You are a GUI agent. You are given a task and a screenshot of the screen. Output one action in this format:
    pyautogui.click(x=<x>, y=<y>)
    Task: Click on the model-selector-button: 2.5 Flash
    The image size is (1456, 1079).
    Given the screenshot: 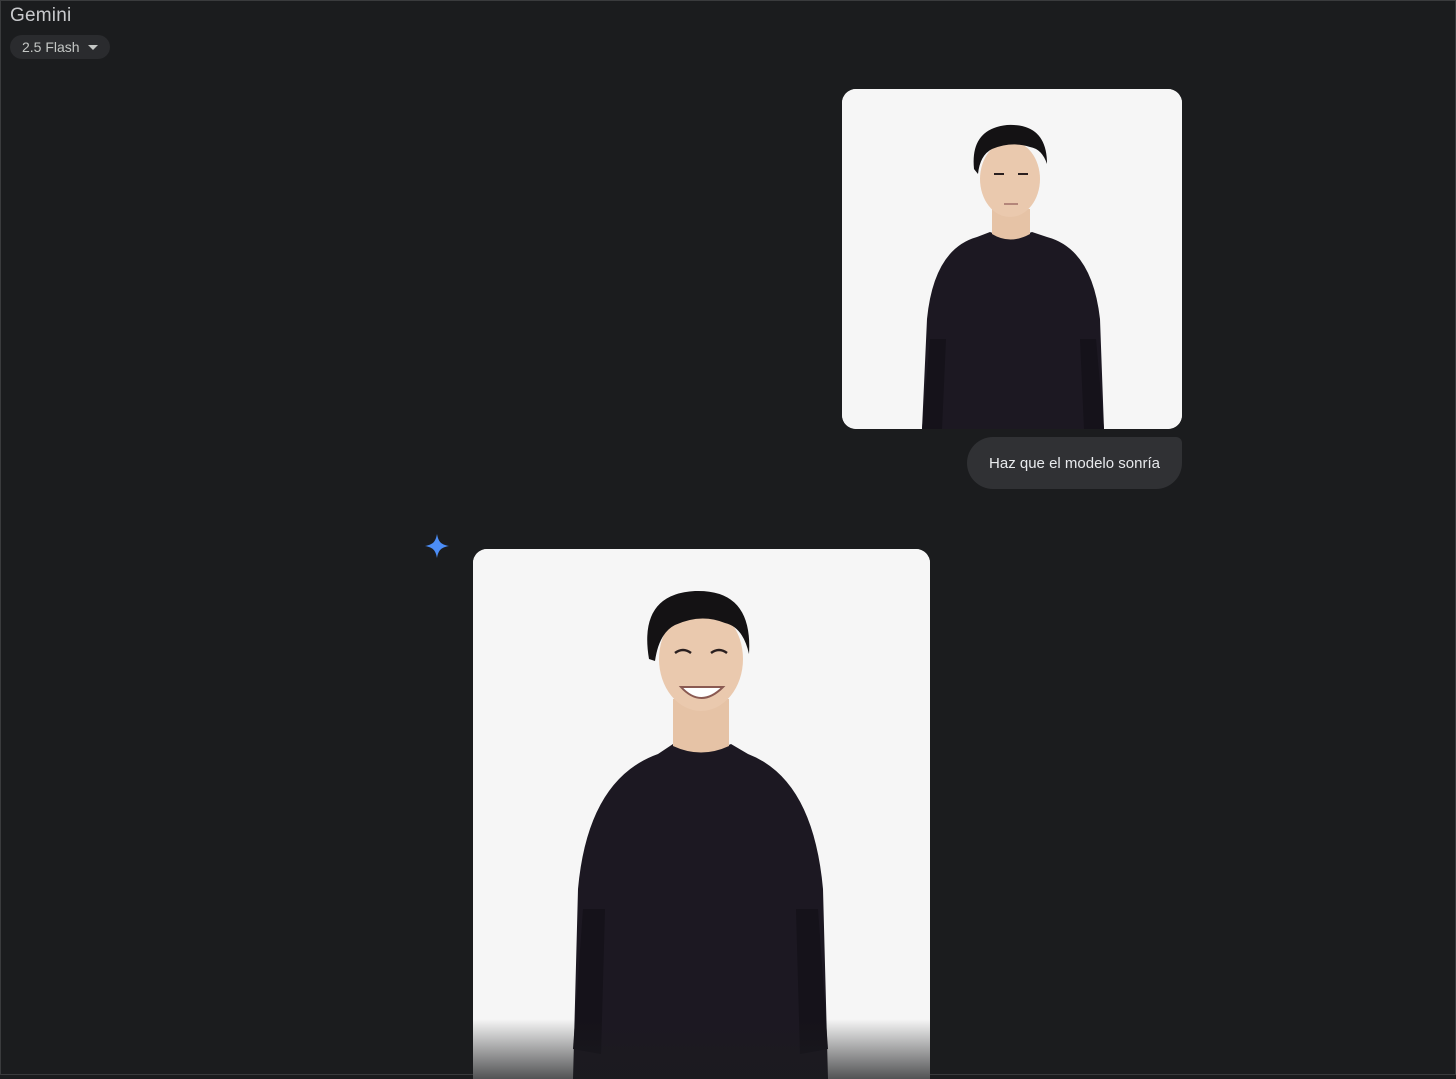 What is the action you would take?
    pyautogui.click(x=60, y=47)
    